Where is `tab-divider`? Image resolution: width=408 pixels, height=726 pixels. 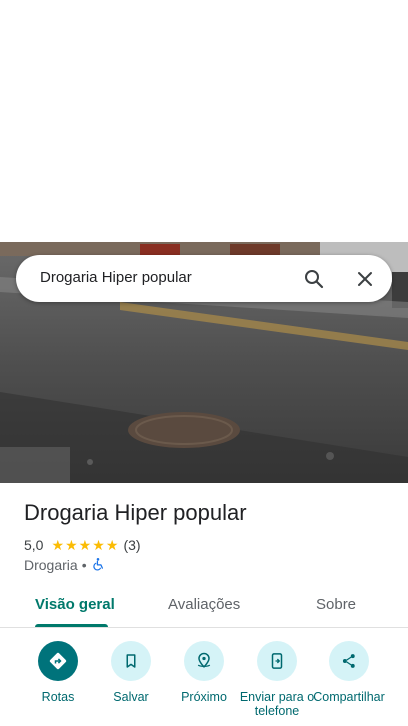 tab-divider is located at coordinates (204, 627).